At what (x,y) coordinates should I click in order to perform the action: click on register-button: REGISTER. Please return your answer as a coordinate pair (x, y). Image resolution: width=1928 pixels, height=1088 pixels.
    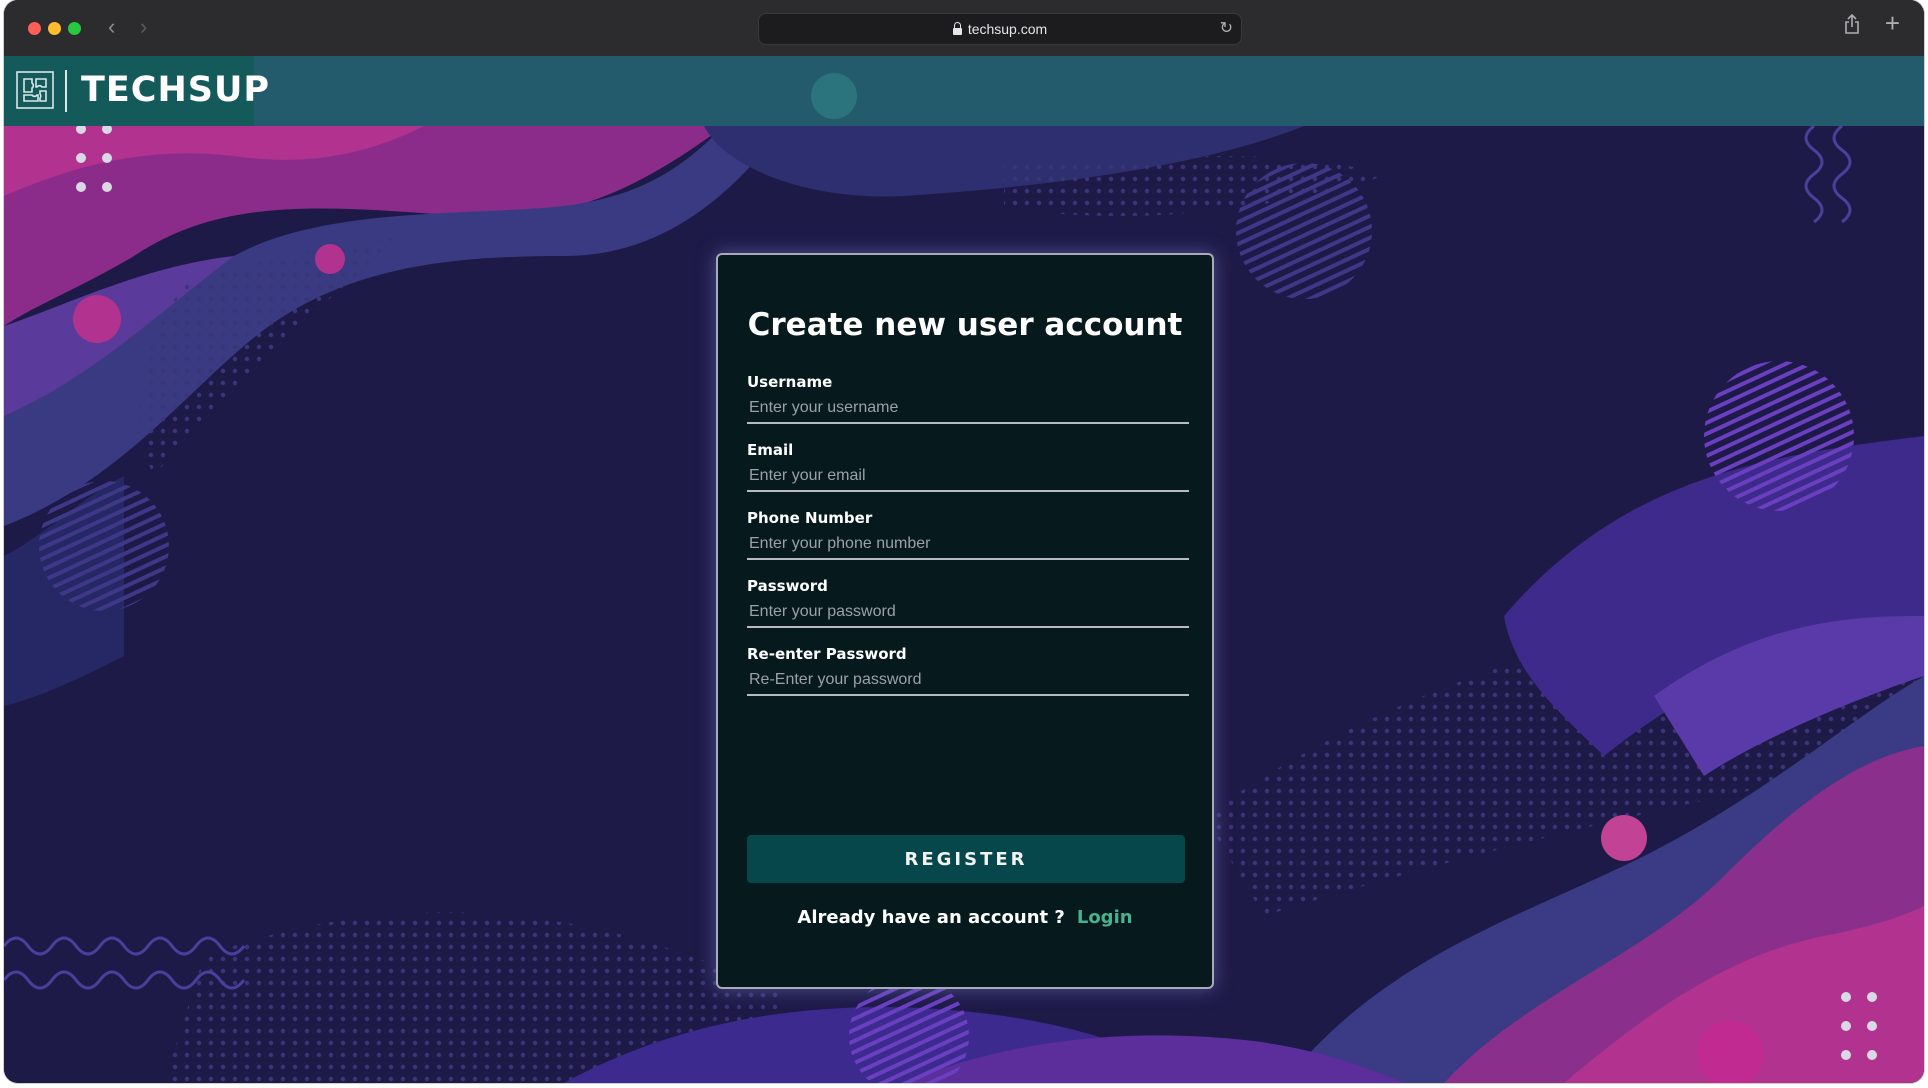
    Looking at the image, I should click on (966, 859).